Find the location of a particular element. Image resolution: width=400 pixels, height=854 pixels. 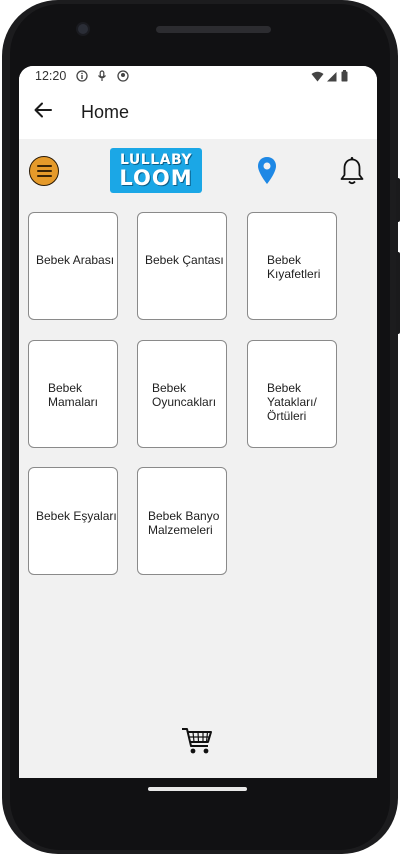

battery-icon is located at coordinates (344, 76).